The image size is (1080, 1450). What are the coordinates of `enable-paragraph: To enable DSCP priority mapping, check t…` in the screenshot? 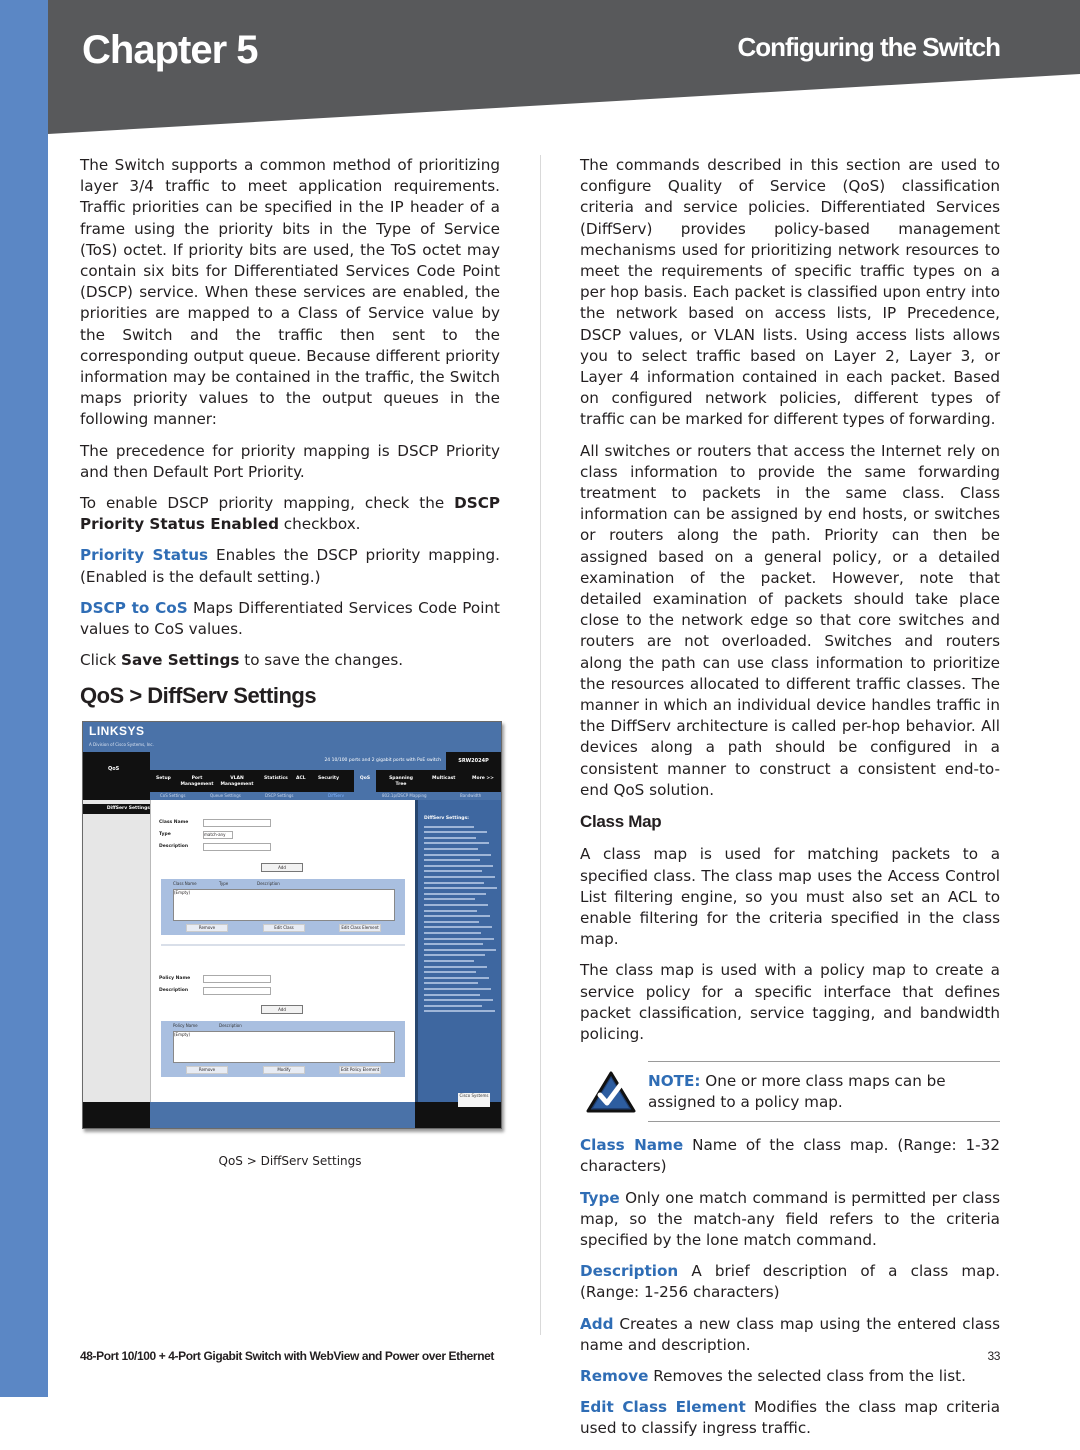 It's located at (290, 514).